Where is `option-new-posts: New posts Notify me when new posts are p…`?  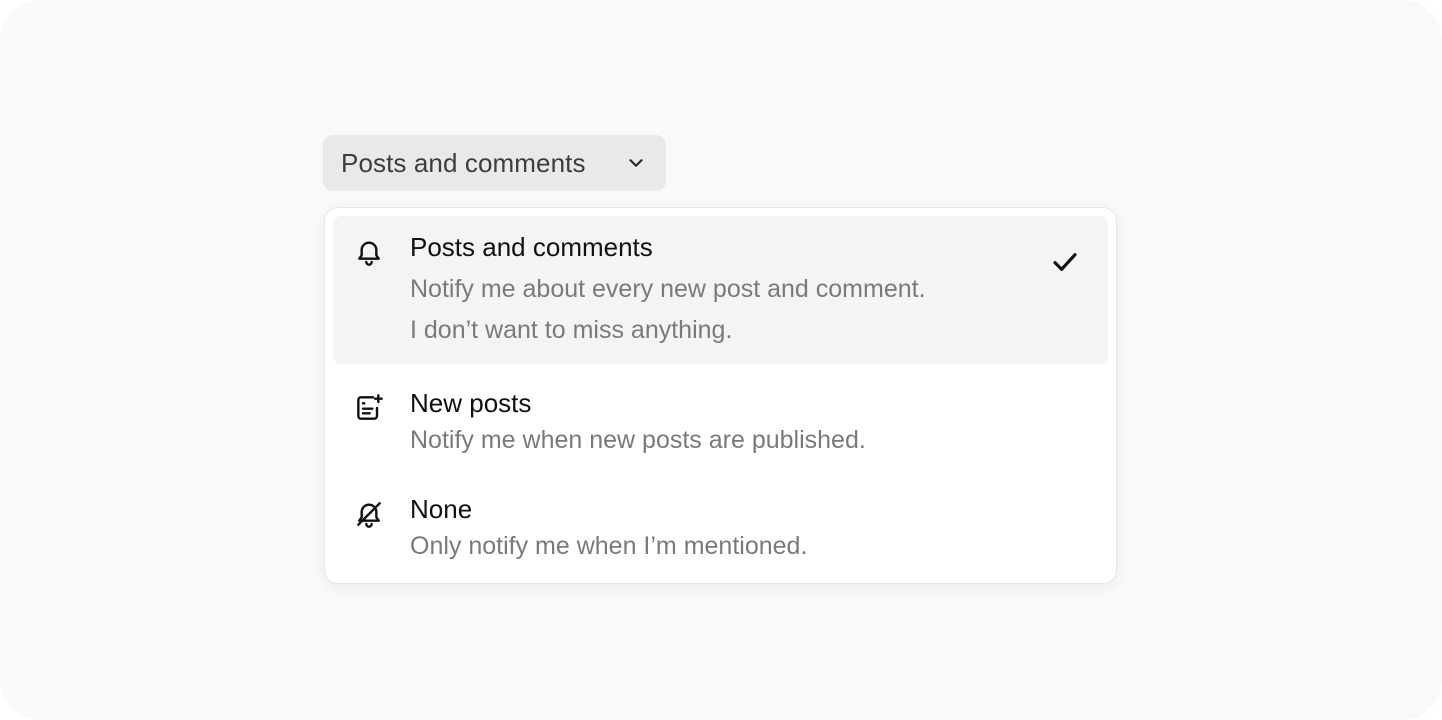
option-new-posts: New posts Notify me when new posts are p… is located at coordinates (720, 424).